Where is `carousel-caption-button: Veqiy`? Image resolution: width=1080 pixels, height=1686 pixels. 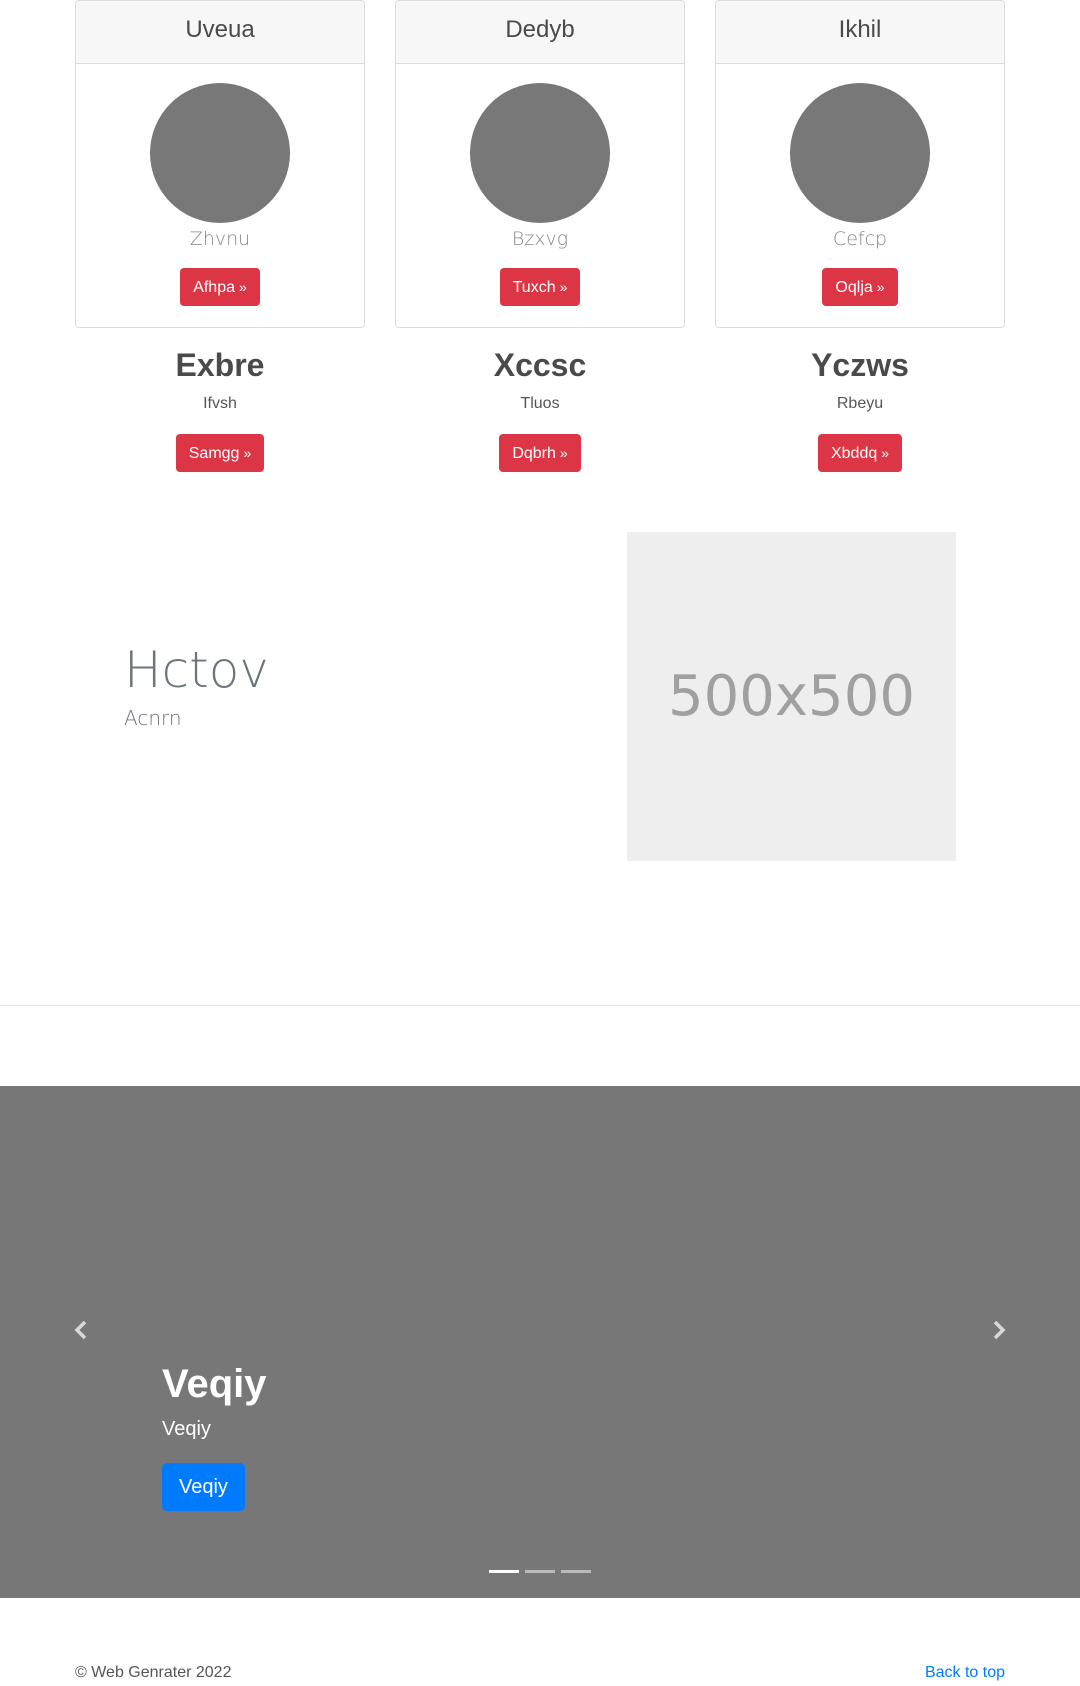
carousel-caption-button: Veqiy is located at coordinates (203, 1487).